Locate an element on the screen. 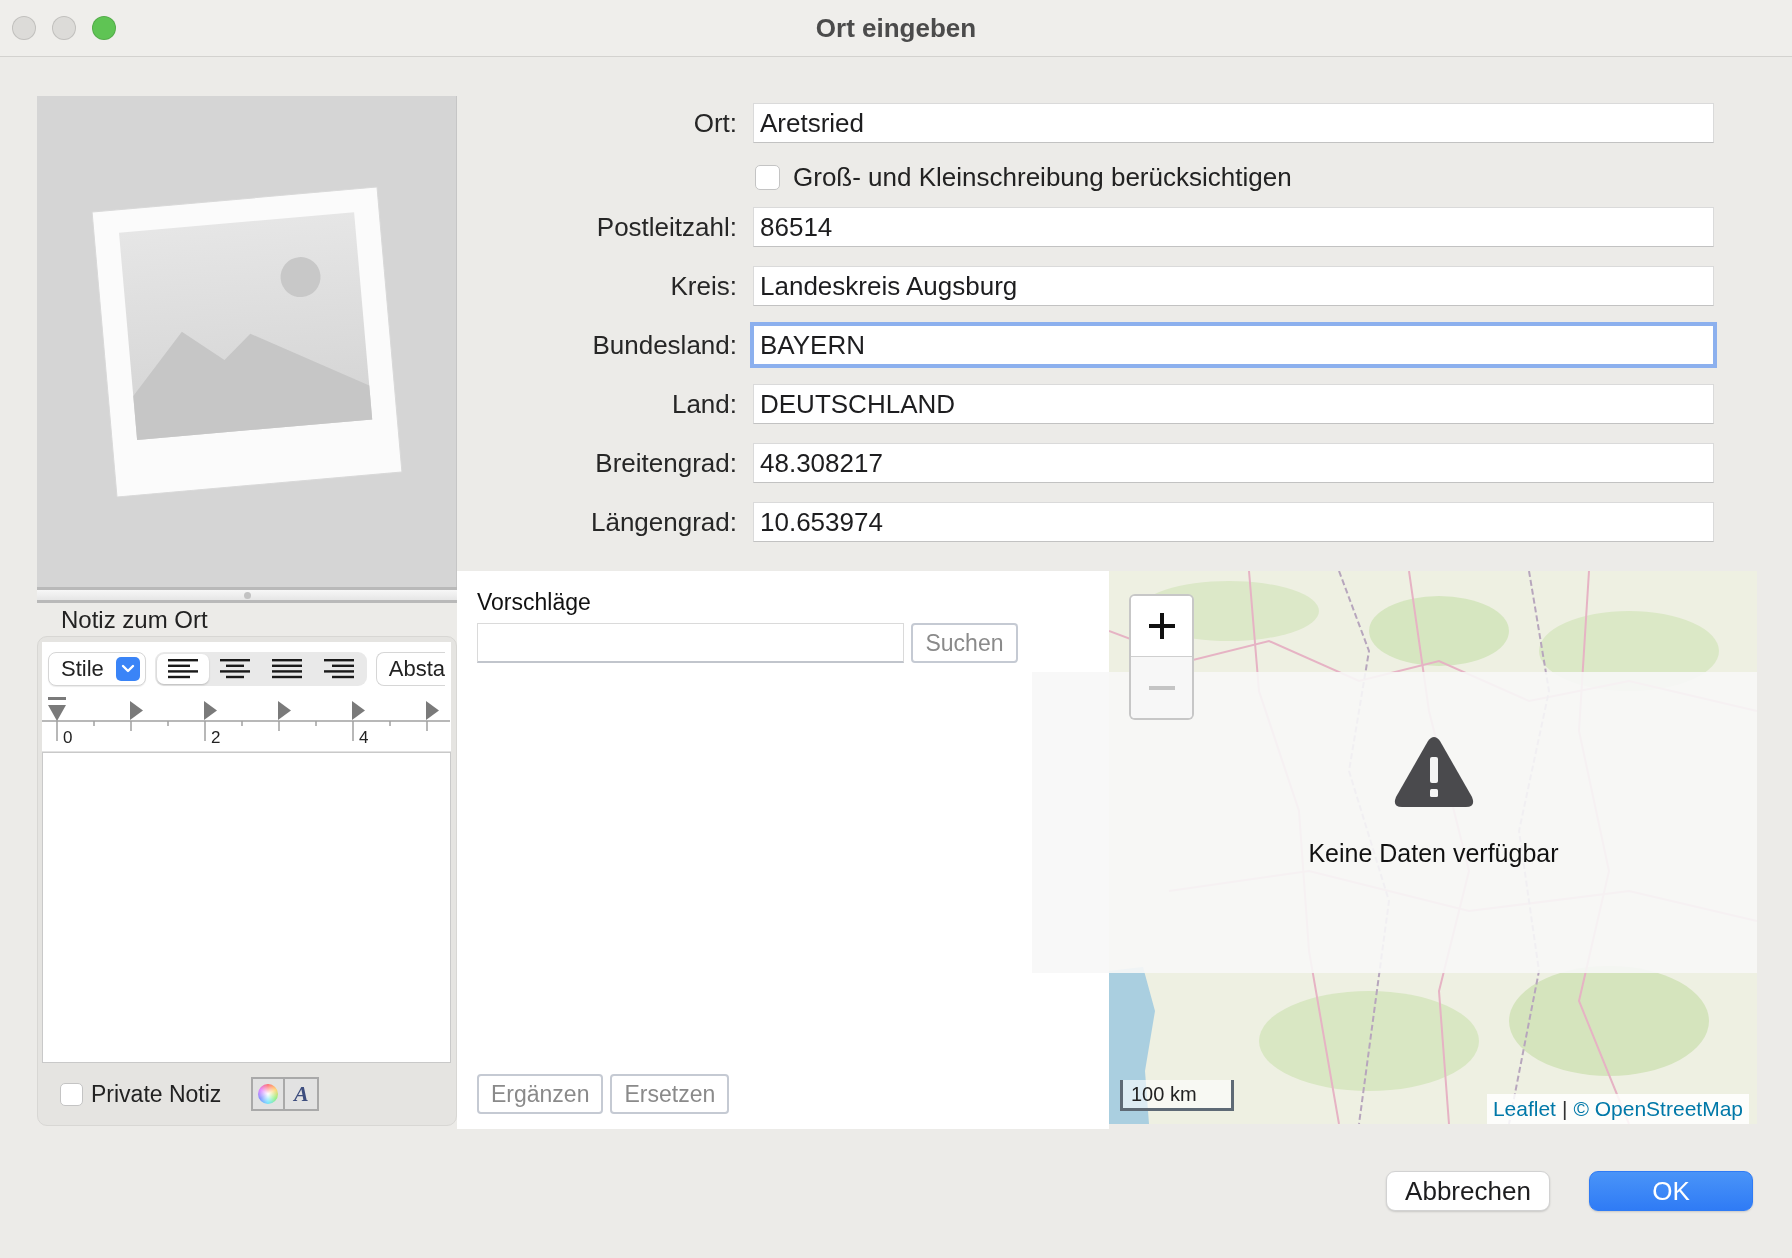 The height and width of the screenshot is (1258, 1792). field-label: Breitengrad: is located at coordinates (666, 463).